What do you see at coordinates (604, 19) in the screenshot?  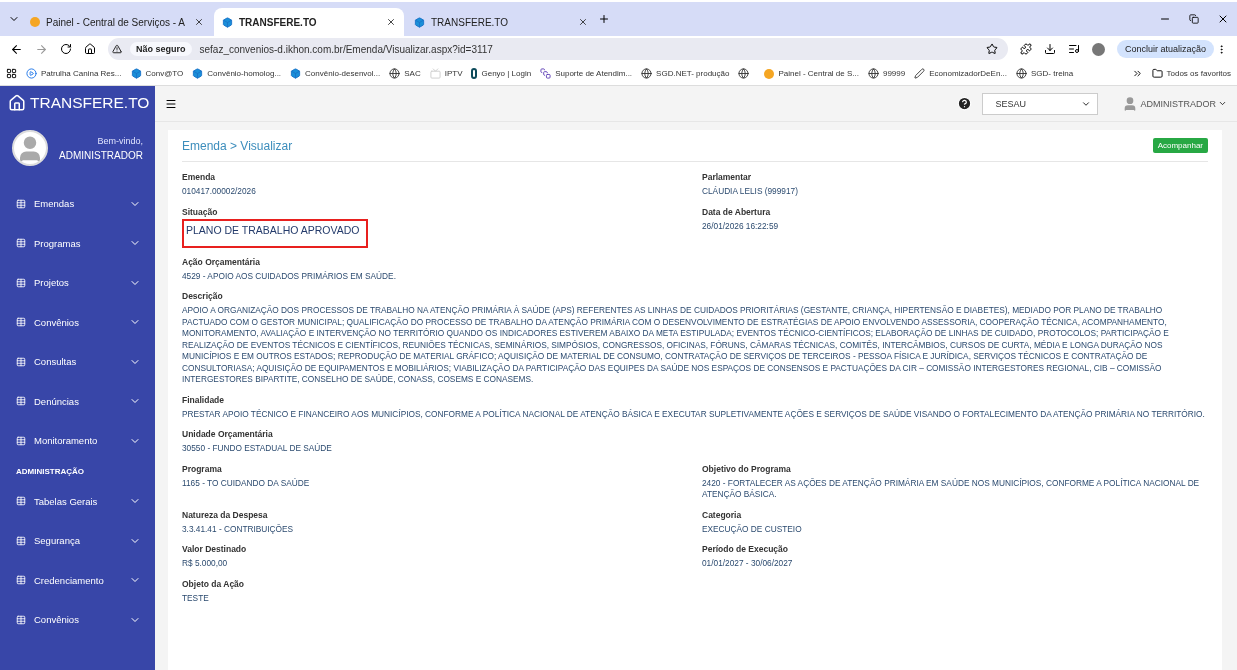 I see `new-tab-icon` at bounding box center [604, 19].